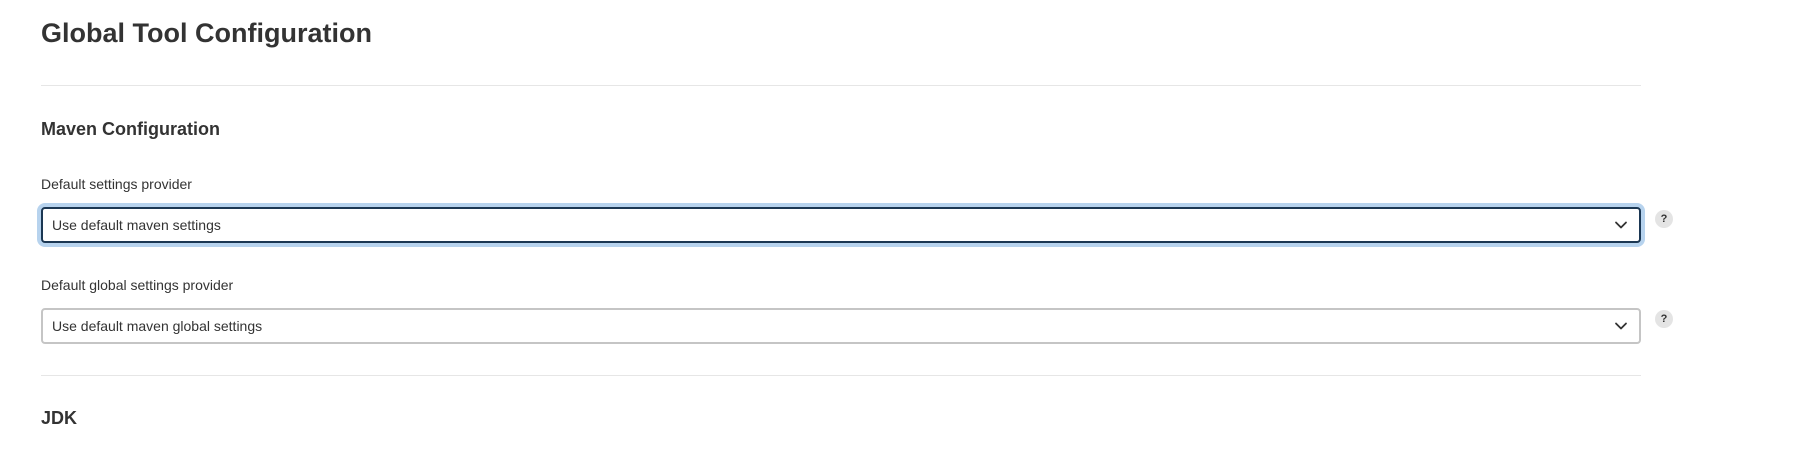 The height and width of the screenshot is (457, 1804). Describe the element at coordinates (206, 33) in the screenshot. I see `page-title: Global Tool Configuration` at that location.